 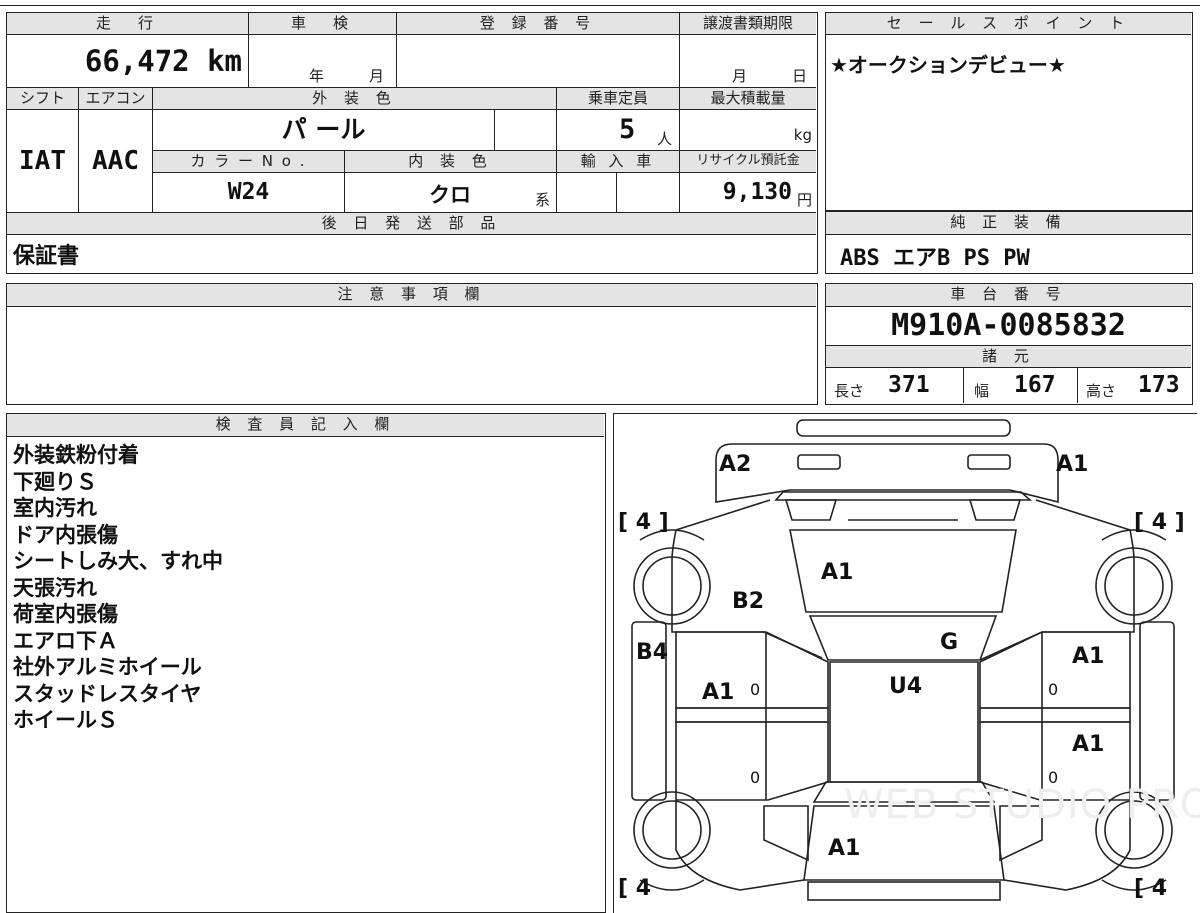 What do you see at coordinates (128, 61) in the screenshot?
I see `mileage-value: 66,472 km` at bounding box center [128, 61].